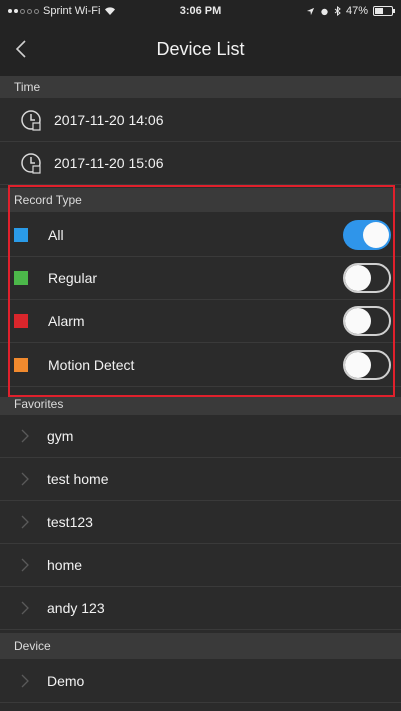 Image resolution: width=401 pixels, height=711 pixels. I want to click on section-header-favorites: Favorites, so click(200, 406).